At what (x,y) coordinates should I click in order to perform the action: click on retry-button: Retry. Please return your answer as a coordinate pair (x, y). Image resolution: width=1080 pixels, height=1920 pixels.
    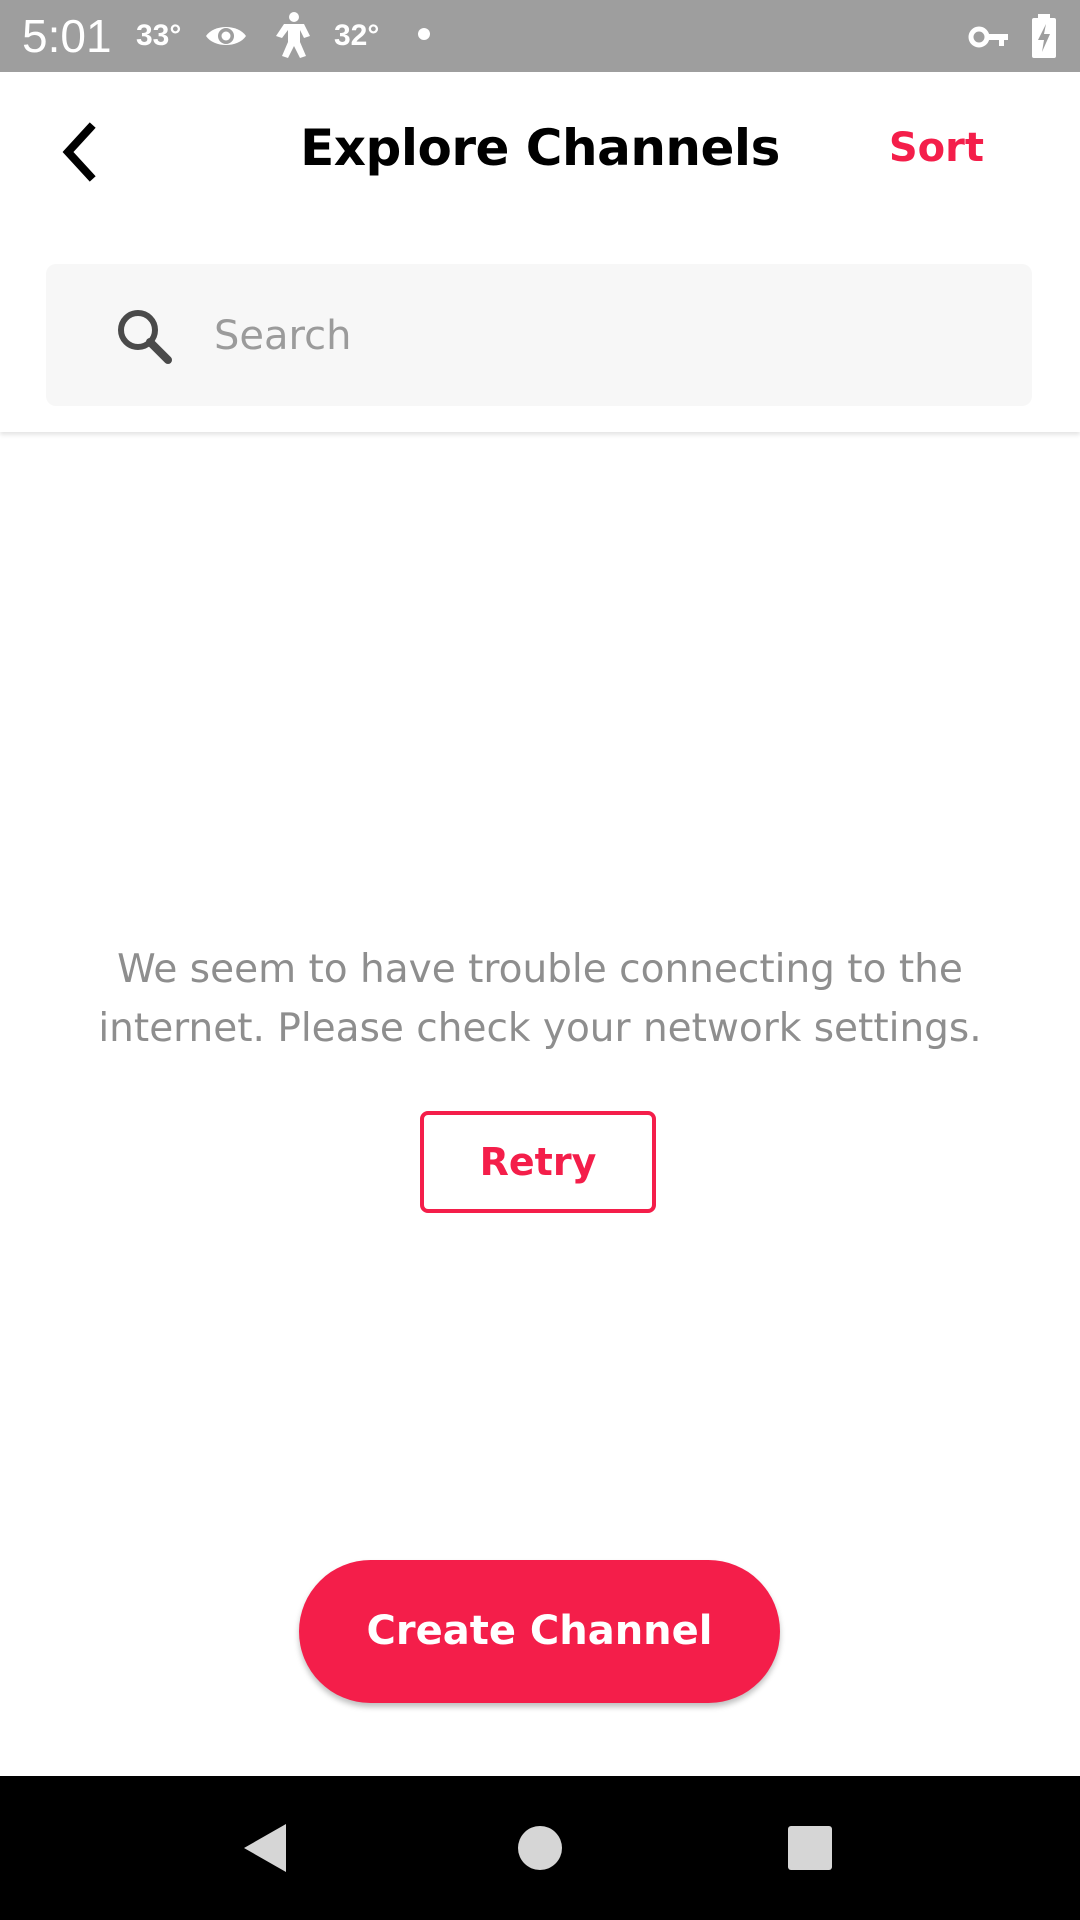
    Looking at the image, I should click on (538, 1162).